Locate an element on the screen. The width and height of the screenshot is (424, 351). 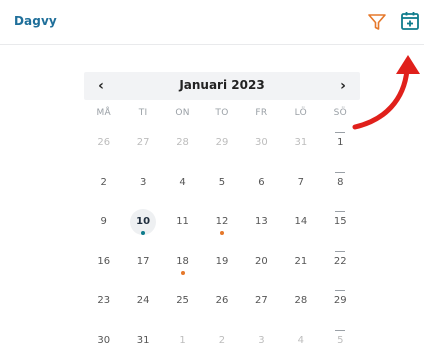
day-cell-today: 10 is located at coordinates (142, 225).